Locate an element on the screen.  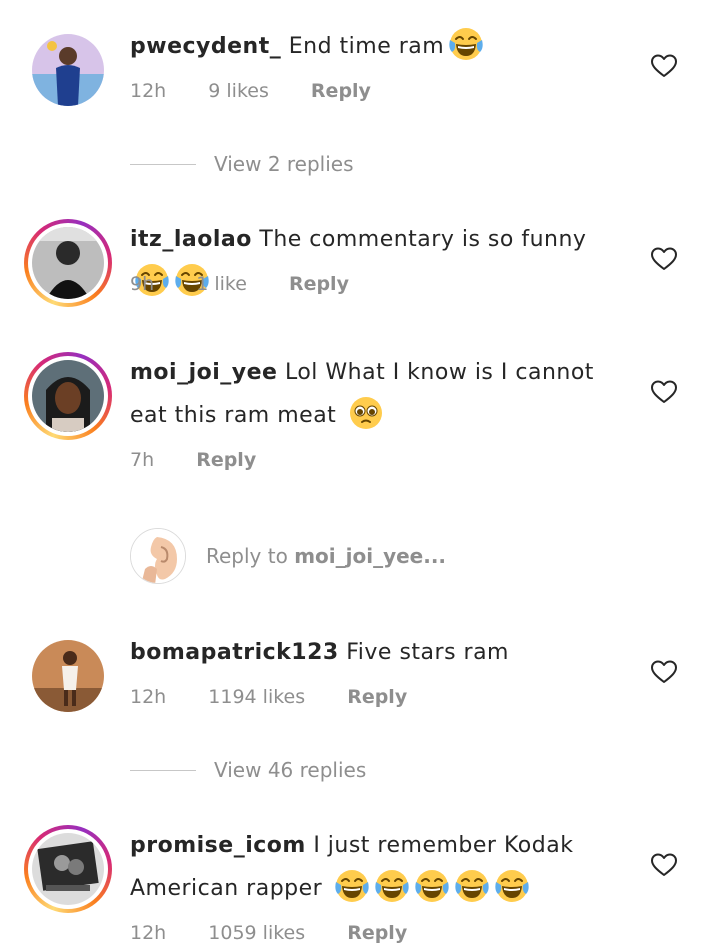
comment-meta: 12h 1059 likes Reply is located at coordinates (286, 933).